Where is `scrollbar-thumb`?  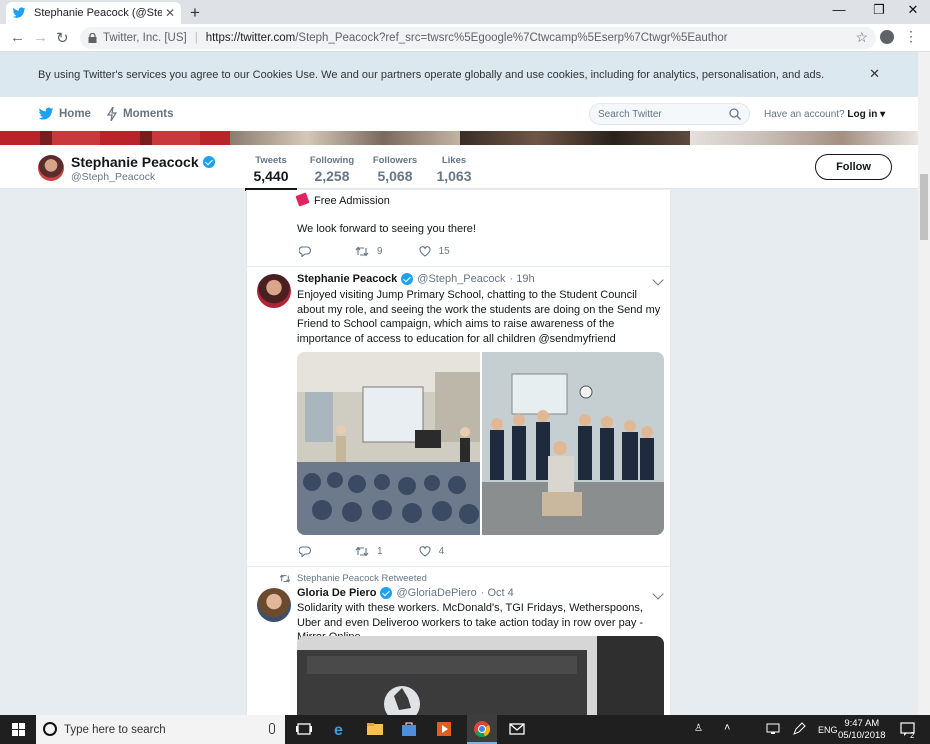 scrollbar-thumb is located at coordinates (924, 207).